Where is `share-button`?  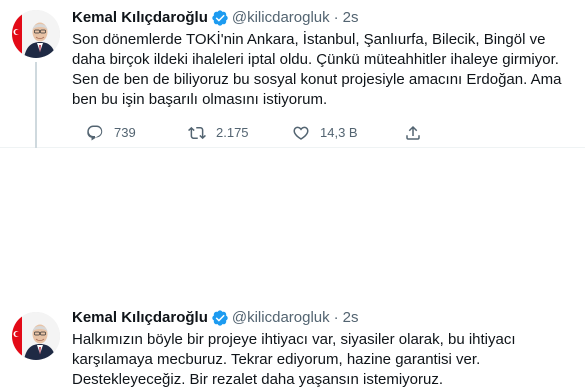
share-button is located at coordinates (418, 133).